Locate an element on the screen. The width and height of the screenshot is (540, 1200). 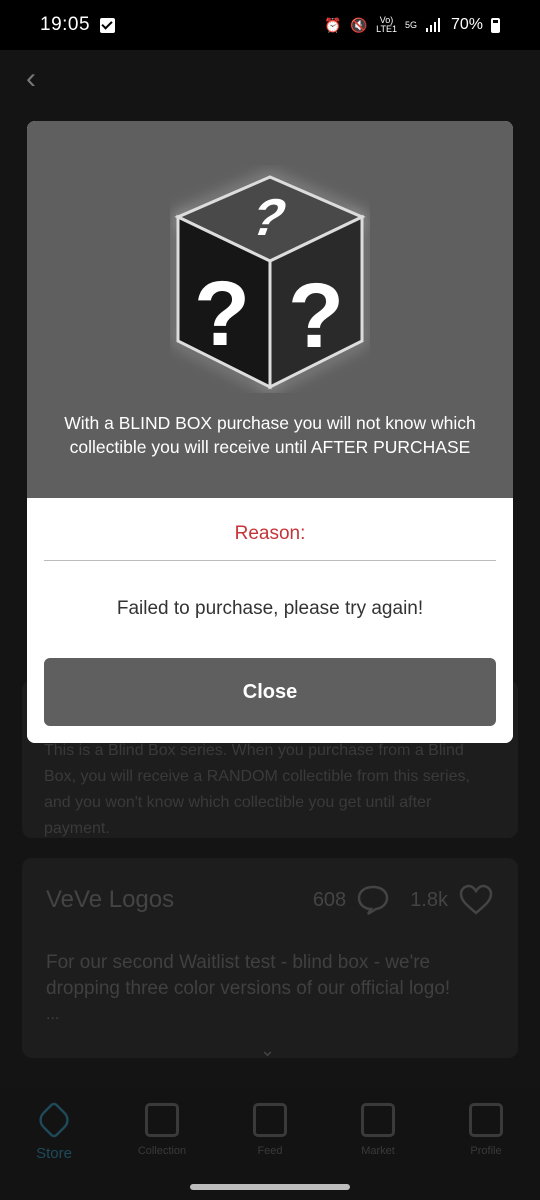
battery-percent: 70% is located at coordinates (466, 24).